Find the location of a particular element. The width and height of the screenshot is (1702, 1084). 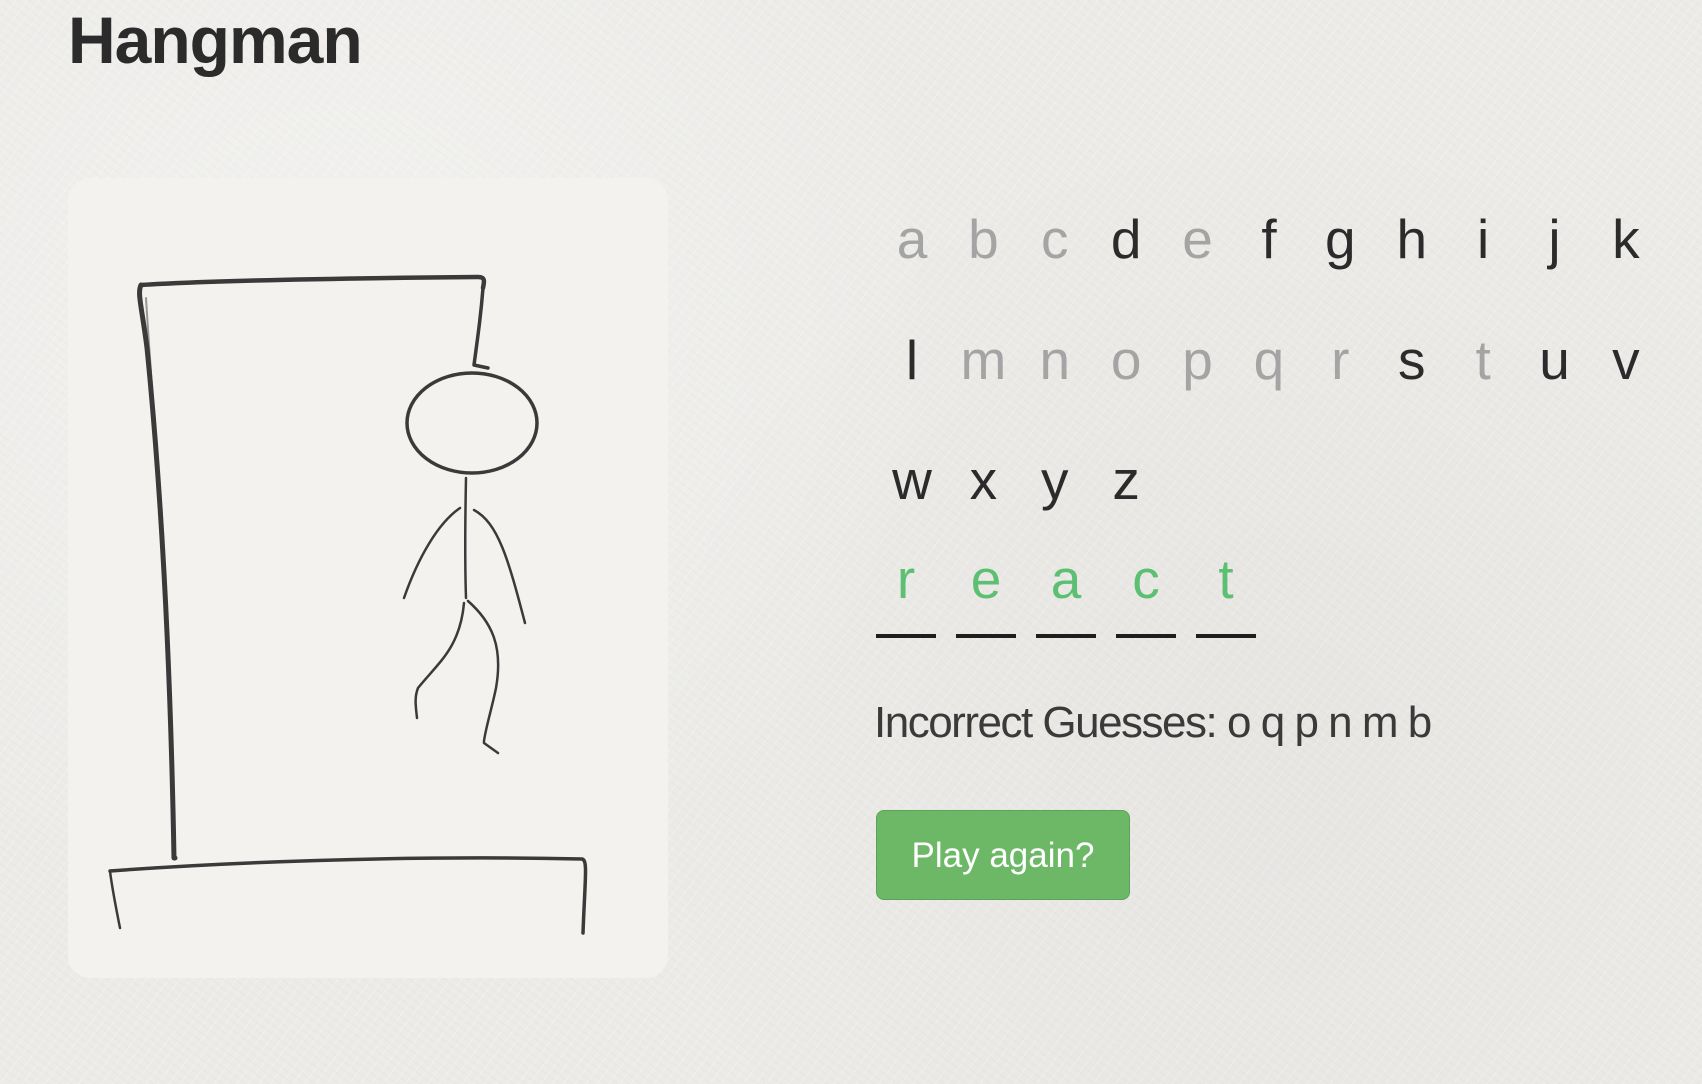

letter-key-j: j is located at coordinates (1555, 239).